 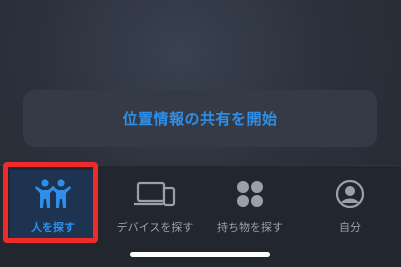 I want to click on me-icon, so click(x=350, y=194).